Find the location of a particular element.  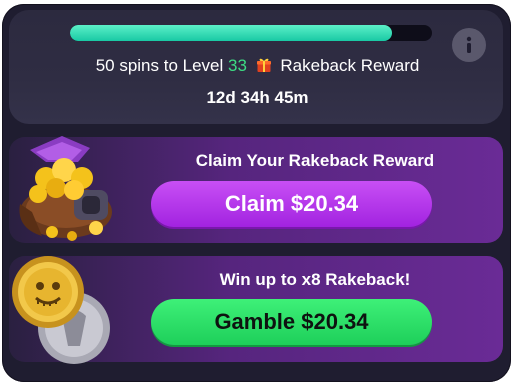

info-icon is located at coordinates (469, 44).